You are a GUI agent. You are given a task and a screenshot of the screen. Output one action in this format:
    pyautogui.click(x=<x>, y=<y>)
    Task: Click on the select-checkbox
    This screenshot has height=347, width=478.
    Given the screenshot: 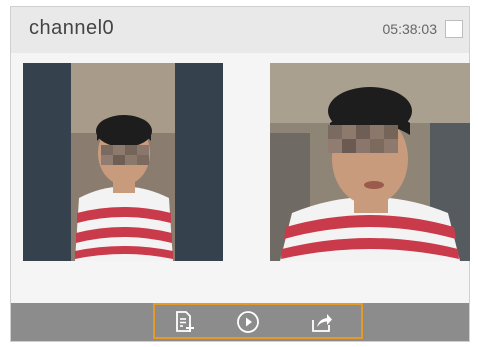 What is the action you would take?
    pyautogui.click(x=454, y=29)
    